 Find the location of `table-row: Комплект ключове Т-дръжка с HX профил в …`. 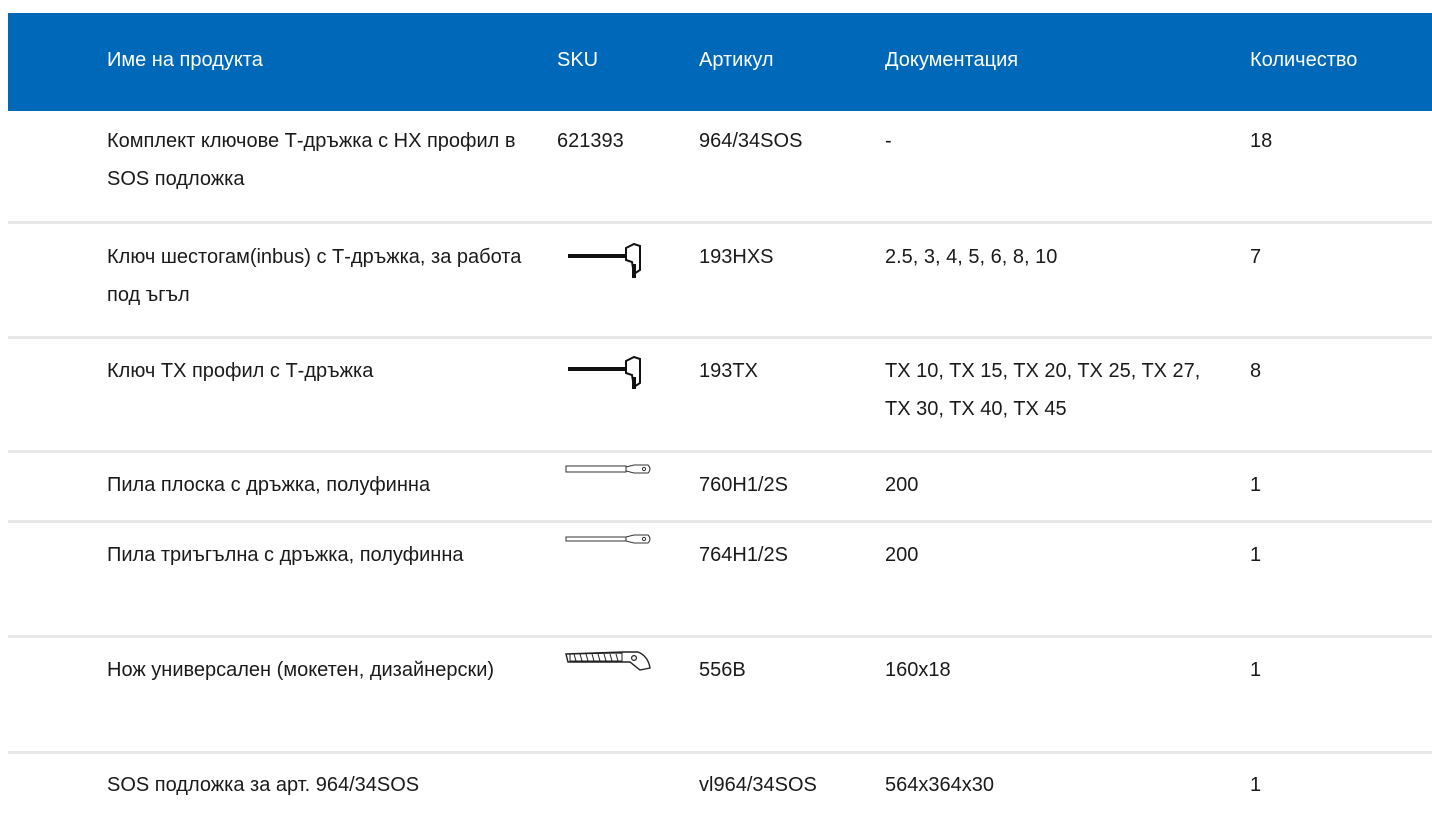

table-row: Комплект ключове Т-дръжка с HX профил в … is located at coordinates (720, 167).